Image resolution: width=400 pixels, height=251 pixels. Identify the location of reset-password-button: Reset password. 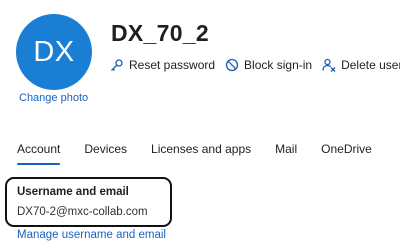
(162, 65).